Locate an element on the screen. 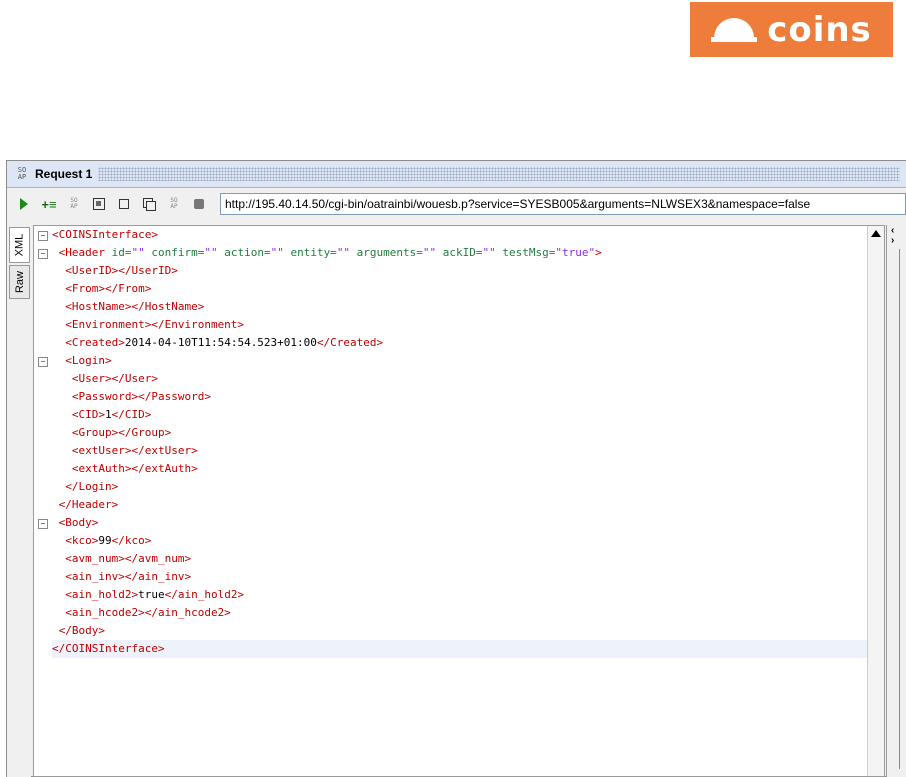 This screenshot has height=777, width=906. collapsed-right-panel: ‹ › is located at coordinates (896, 501).